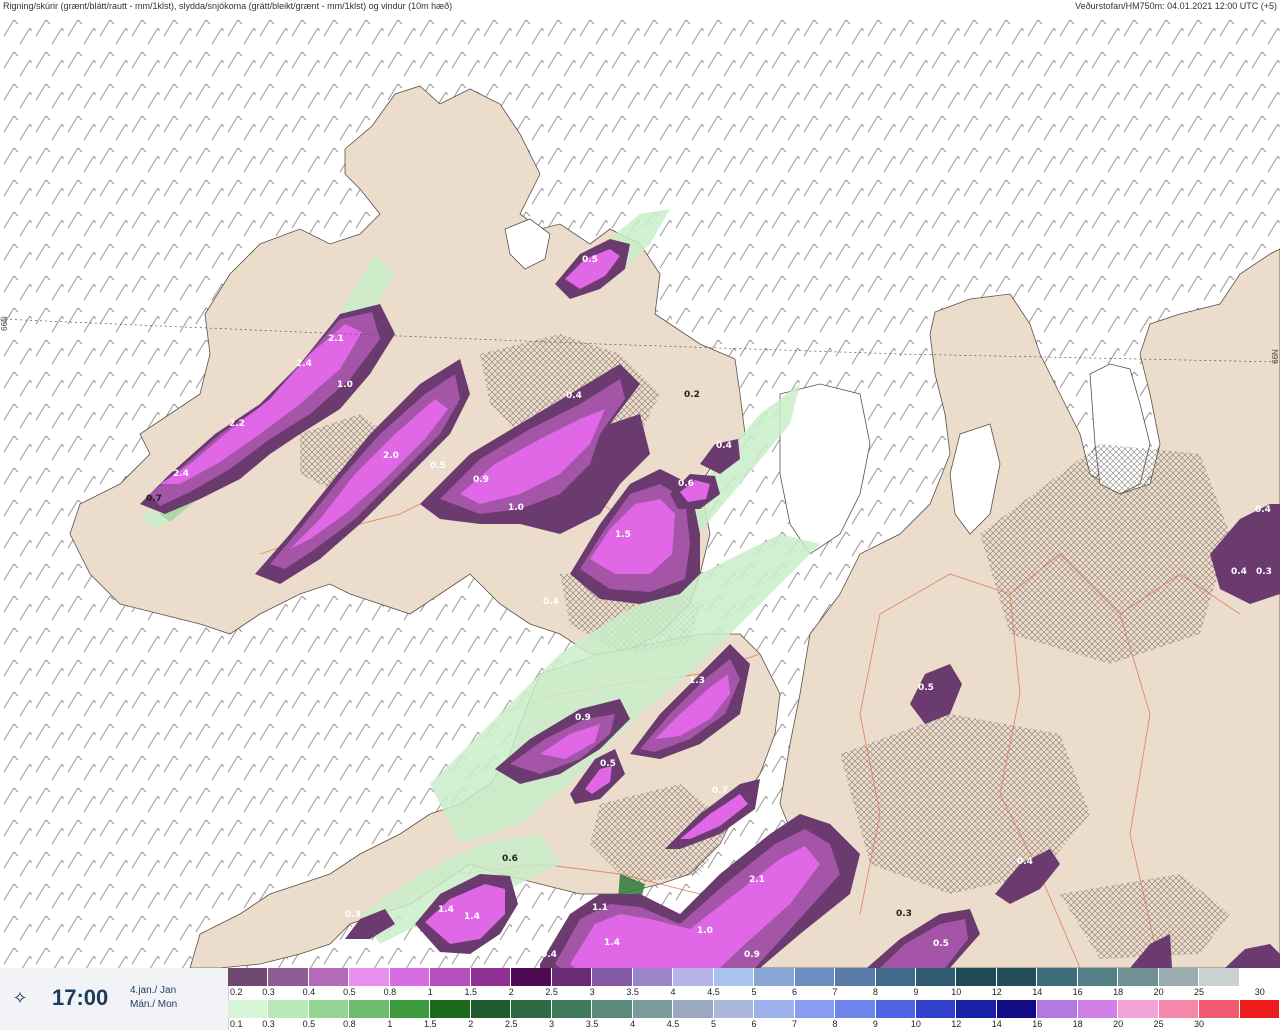 The image size is (1280, 1031). Describe the element at coordinates (511, 1024) in the screenshot. I see `rain-scale-tick: 2.5` at that location.